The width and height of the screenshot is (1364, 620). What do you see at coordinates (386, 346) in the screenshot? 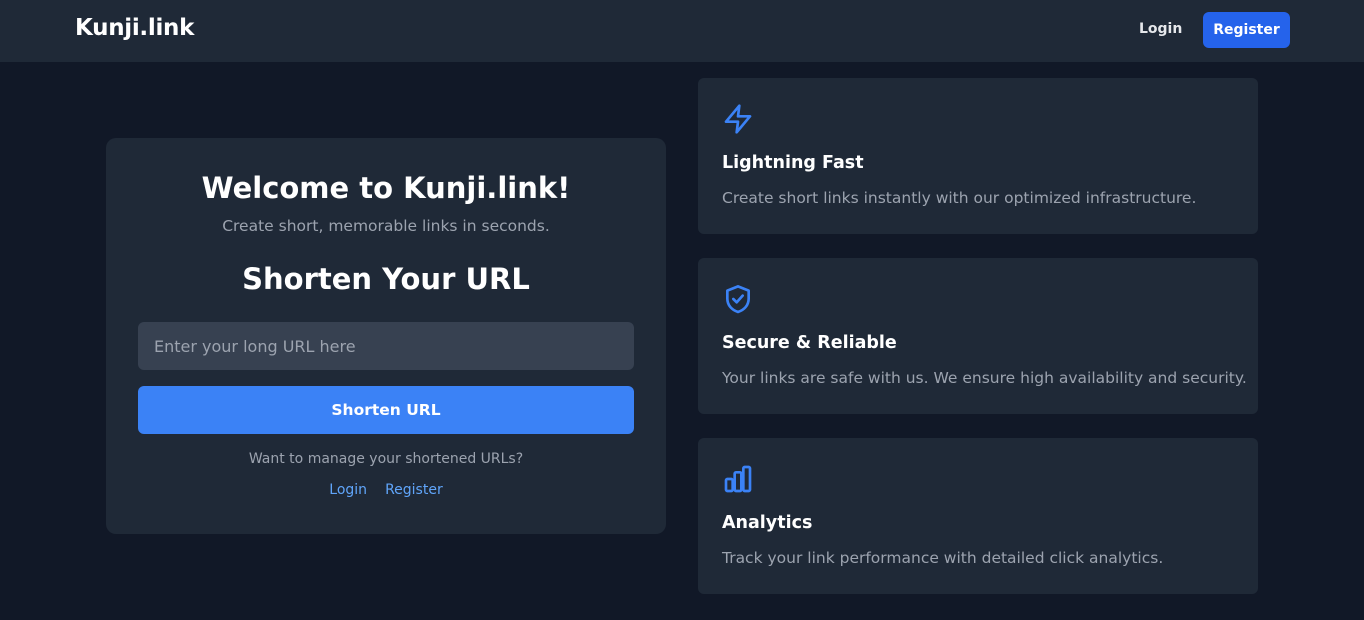
I see `long-url-input` at bounding box center [386, 346].